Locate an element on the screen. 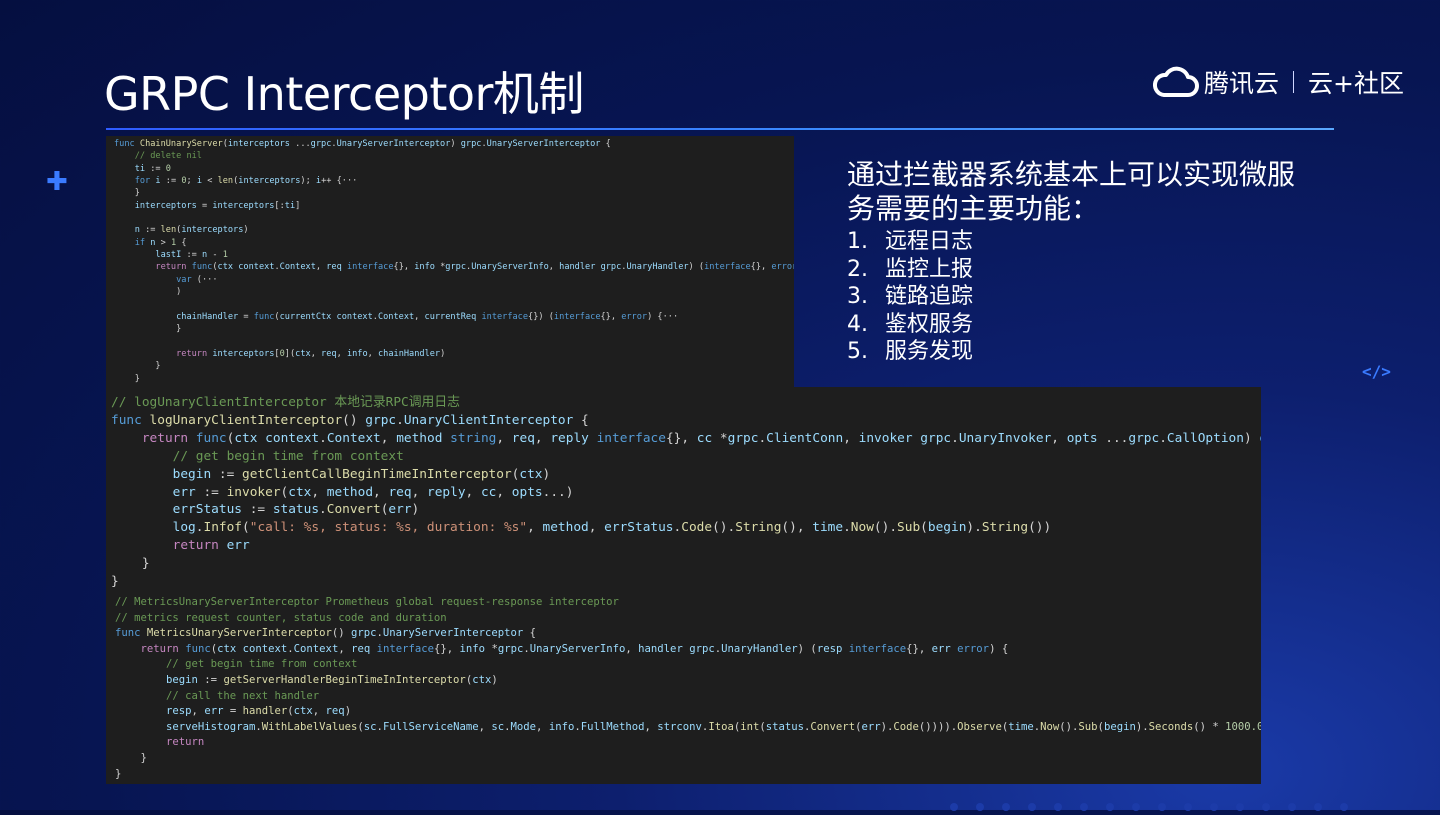 This screenshot has height=815, width=1440. code-line: n := len(interceptors) is located at coordinates (191, 230).